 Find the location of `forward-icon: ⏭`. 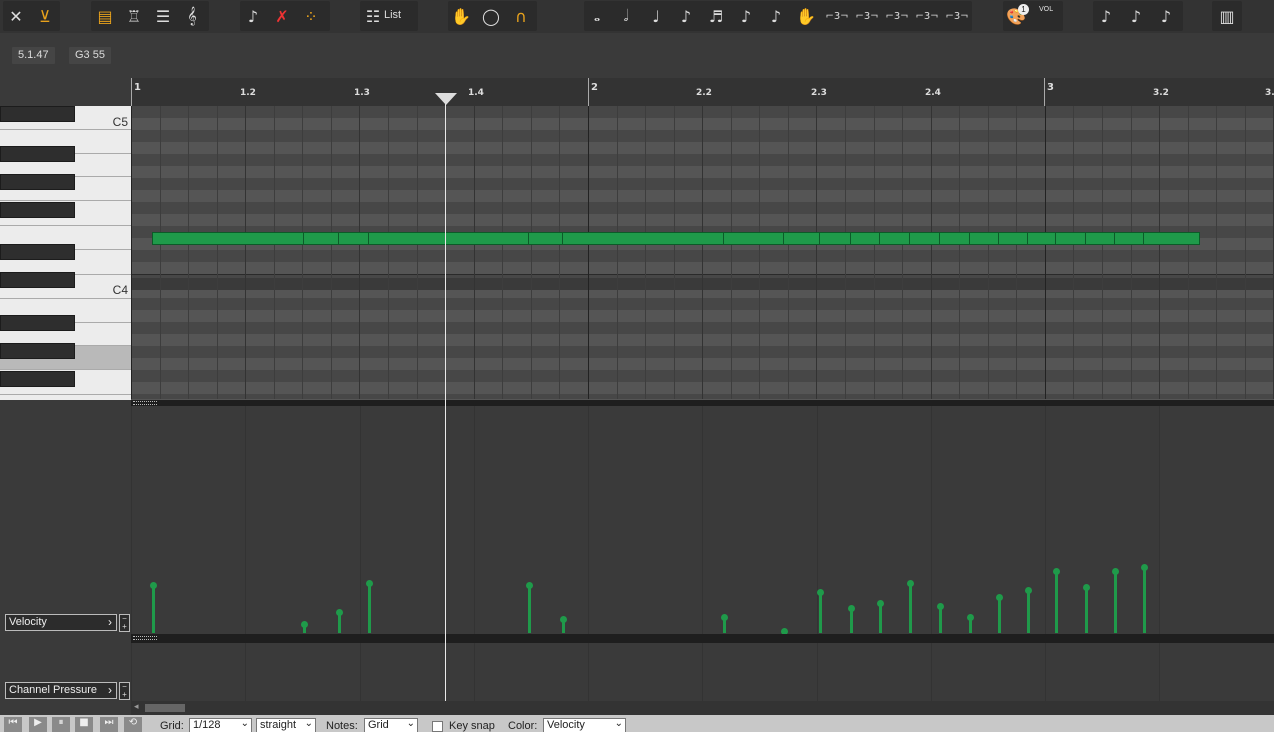

forward-icon: ⏭ is located at coordinates (109, 724).